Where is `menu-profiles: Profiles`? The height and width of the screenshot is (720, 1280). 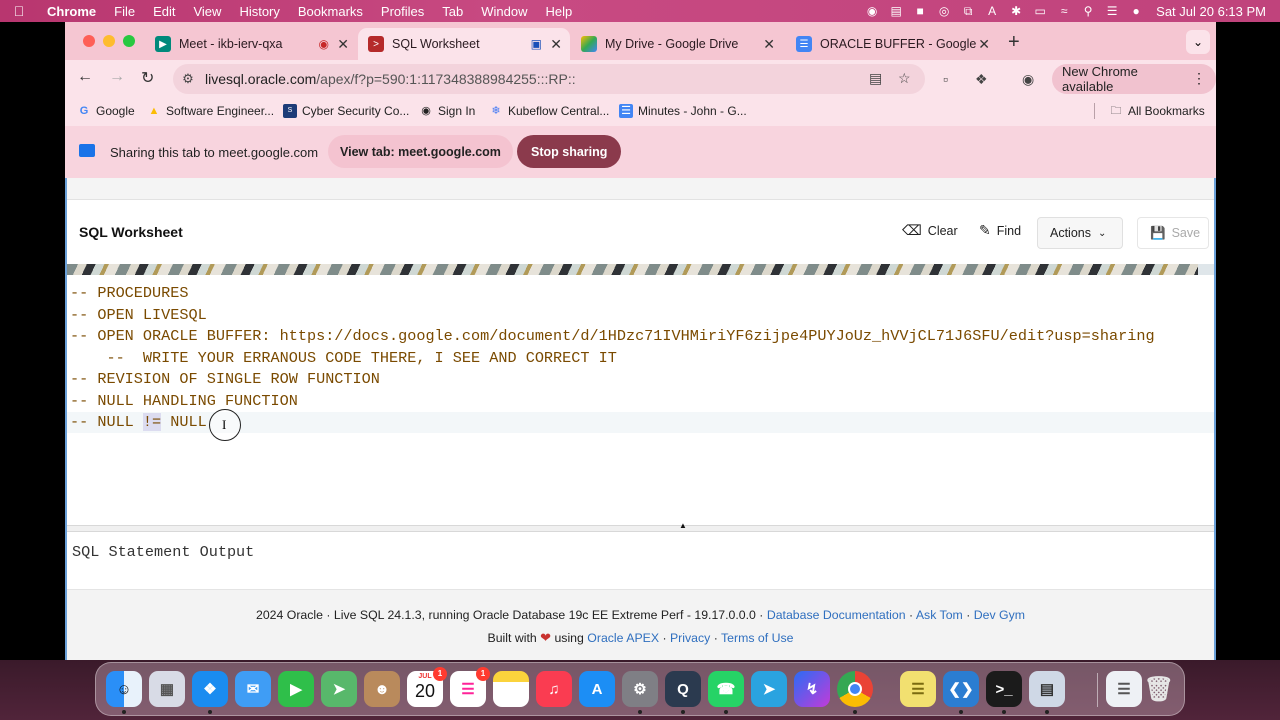 menu-profiles: Profiles is located at coordinates (402, 11).